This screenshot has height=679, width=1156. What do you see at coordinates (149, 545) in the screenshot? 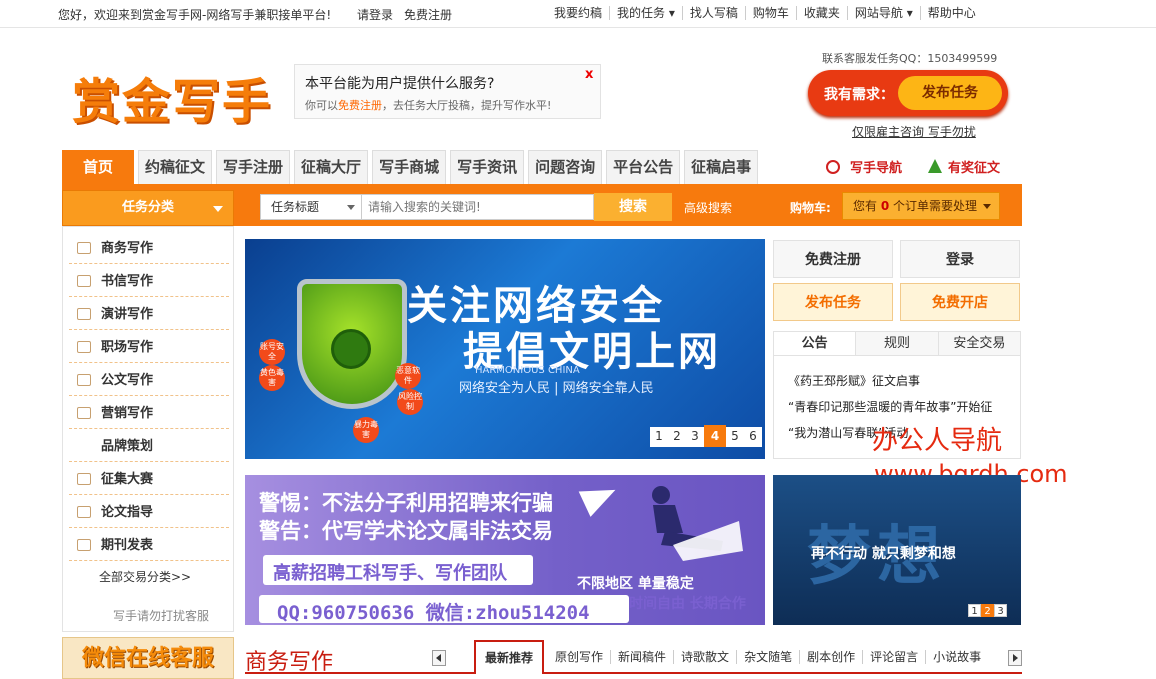
I see `sidebar-item-journal: 期刊发表` at bounding box center [149, 545].